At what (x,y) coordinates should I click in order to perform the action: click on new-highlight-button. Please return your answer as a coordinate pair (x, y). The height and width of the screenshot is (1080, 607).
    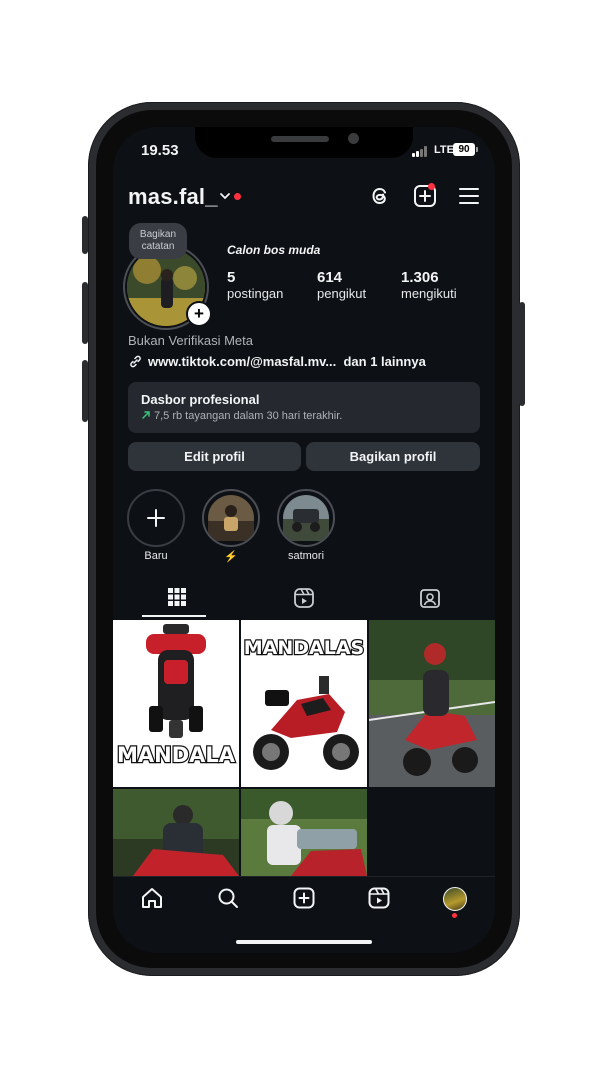
    Looking at the image, I should click on (156, 518).